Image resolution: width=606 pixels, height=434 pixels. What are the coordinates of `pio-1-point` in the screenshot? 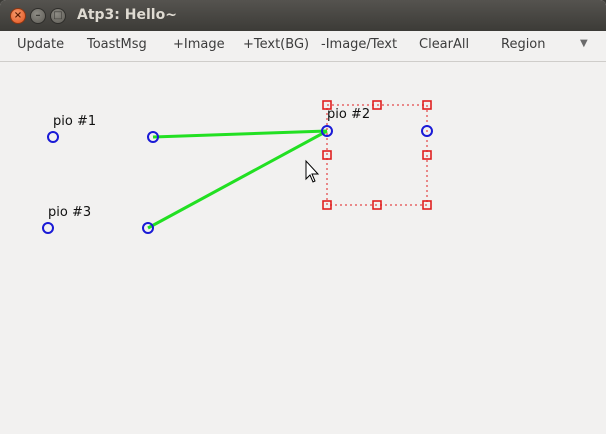 It's located at (53, 137).